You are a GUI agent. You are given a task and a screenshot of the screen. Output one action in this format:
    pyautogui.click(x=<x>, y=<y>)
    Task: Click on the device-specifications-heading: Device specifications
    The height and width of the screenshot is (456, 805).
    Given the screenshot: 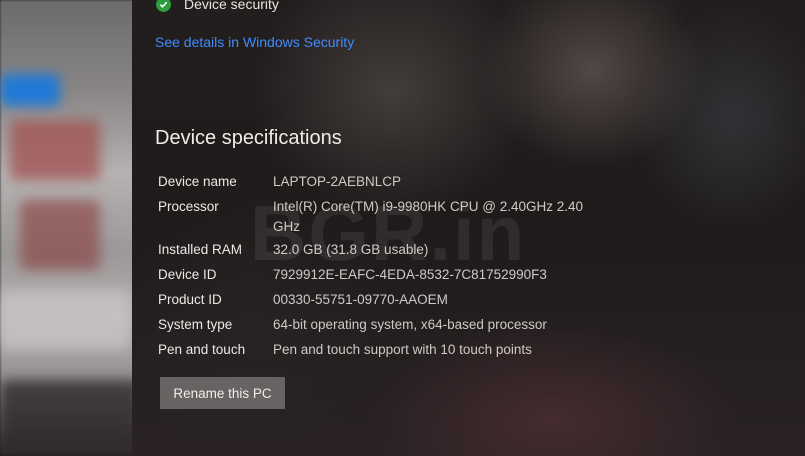 What is the action you would take?
    pyautogui.click(x=248, y=138)
    